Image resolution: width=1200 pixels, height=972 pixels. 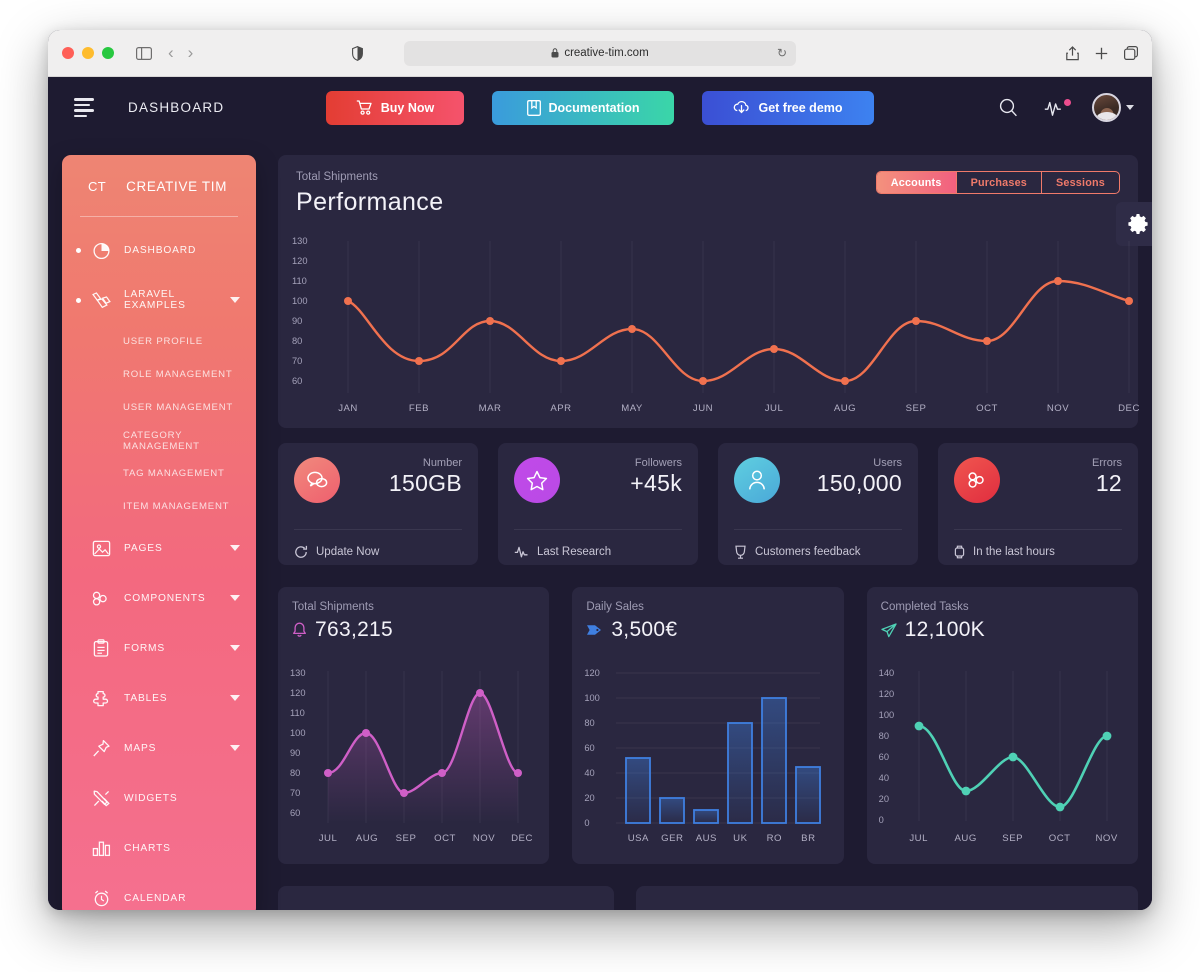 I want to click on y-tick-label: 90, so click(x=295, y=753).